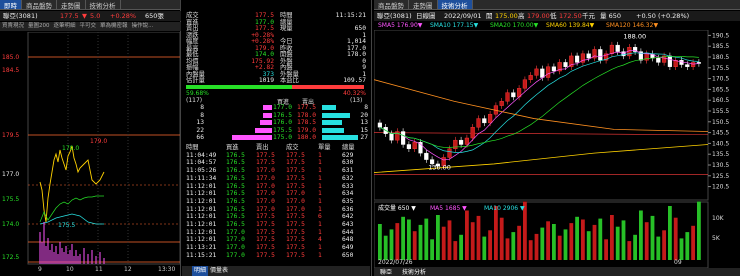 This screenshot has width=740, height=276. Describe the element at coordinates (276, 107) in the screenshot. I see `book-row: 8 177.0 177.5 8` at that location.